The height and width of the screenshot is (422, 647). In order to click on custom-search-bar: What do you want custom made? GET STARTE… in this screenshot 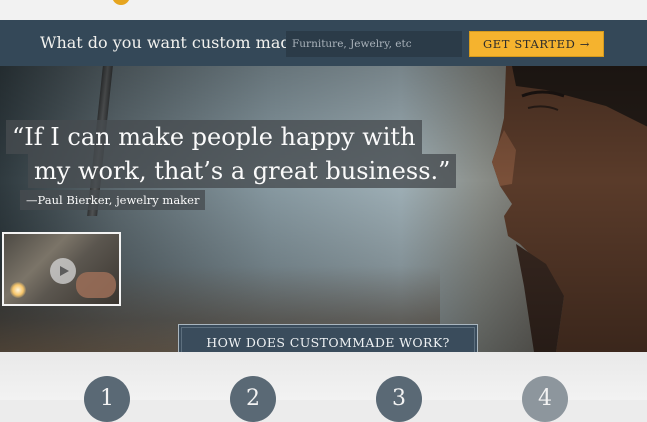, I will do `click(323, 43)`.